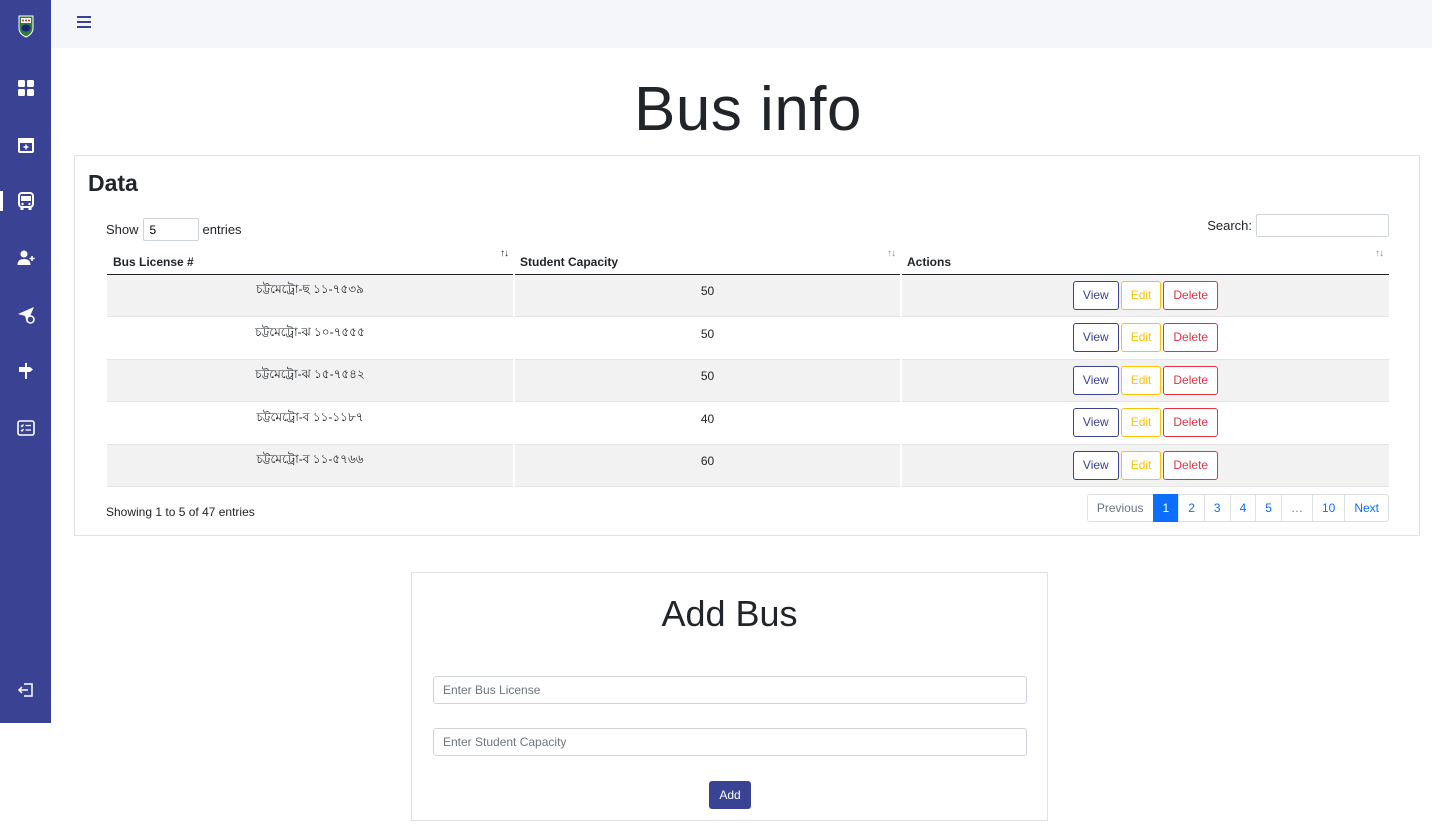 The height and width of the screenshot is (839, 1432). I want to click on dashboard-icon, so click(25, 88).